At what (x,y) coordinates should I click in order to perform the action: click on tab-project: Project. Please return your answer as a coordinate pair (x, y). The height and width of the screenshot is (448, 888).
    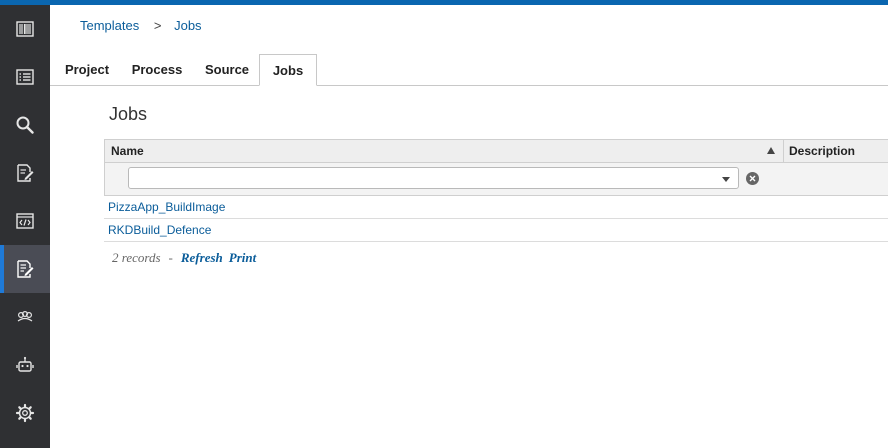
    Looking at the image, I should click on (87, 69).